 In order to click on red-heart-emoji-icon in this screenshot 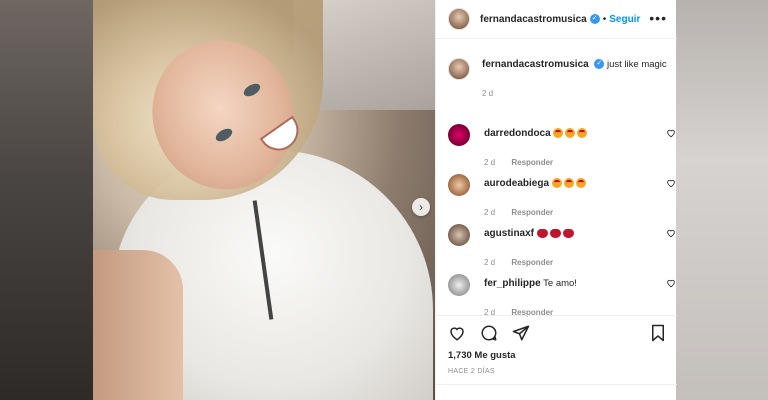, I will do `click(556, 233)`.